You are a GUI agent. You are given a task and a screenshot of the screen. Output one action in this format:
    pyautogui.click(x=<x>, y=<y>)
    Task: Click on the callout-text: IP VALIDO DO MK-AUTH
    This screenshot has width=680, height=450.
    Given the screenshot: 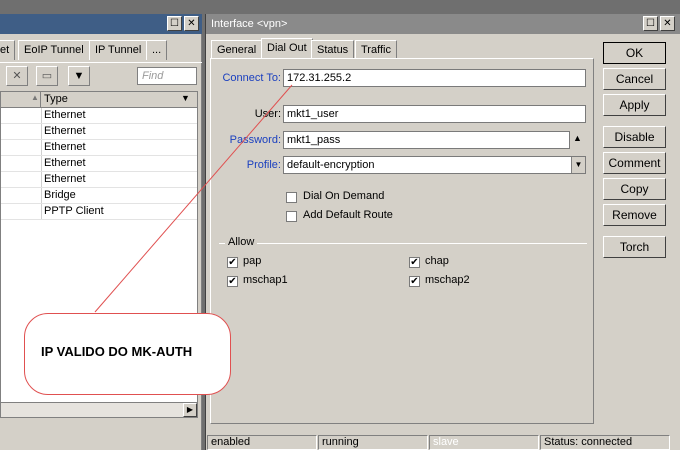 What is the action you would take?
    pyautogui.click(x=117, y=351)
    